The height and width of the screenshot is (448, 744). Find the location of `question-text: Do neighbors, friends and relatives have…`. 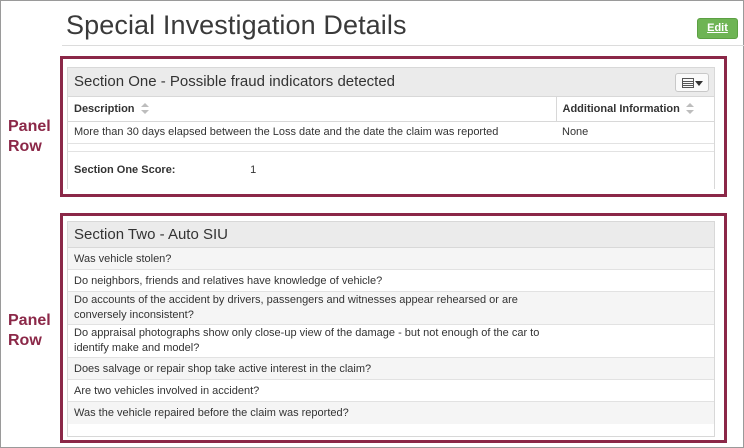

question-text: Do neighbors, friends and relatives have… is located at coordinates (228, 280).